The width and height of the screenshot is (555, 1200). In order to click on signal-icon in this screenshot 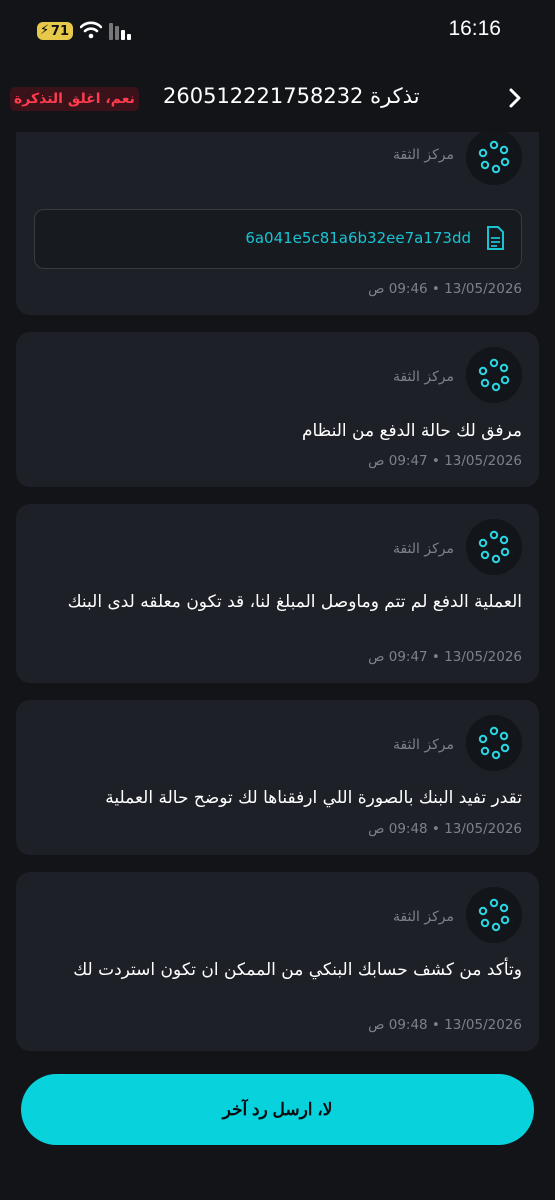, I will do `click(120, 31)`.